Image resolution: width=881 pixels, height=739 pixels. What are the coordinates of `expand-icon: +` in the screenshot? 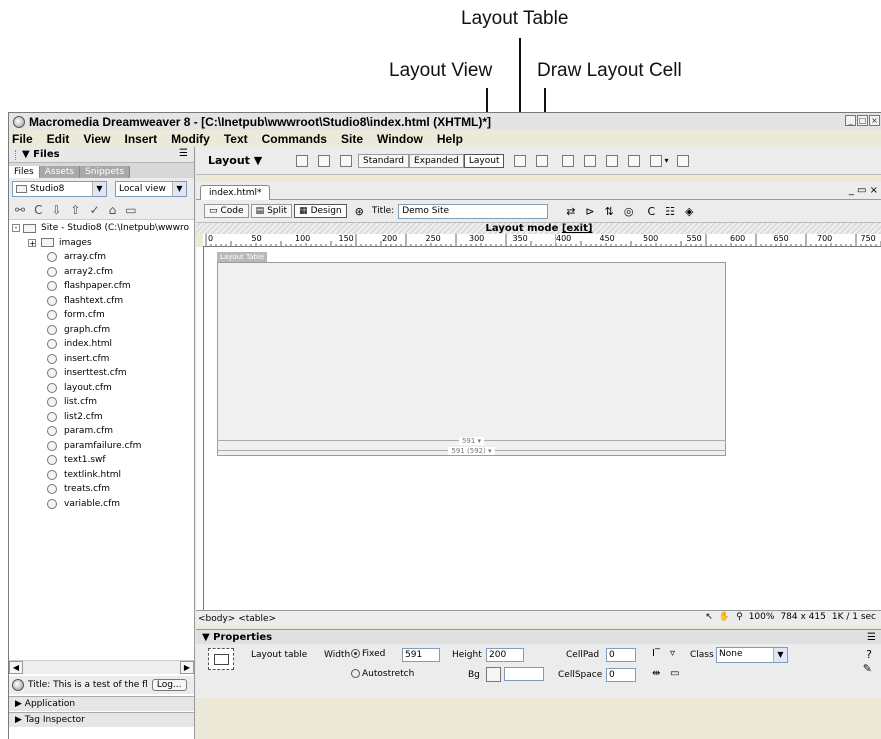 It's located at (32, 242).